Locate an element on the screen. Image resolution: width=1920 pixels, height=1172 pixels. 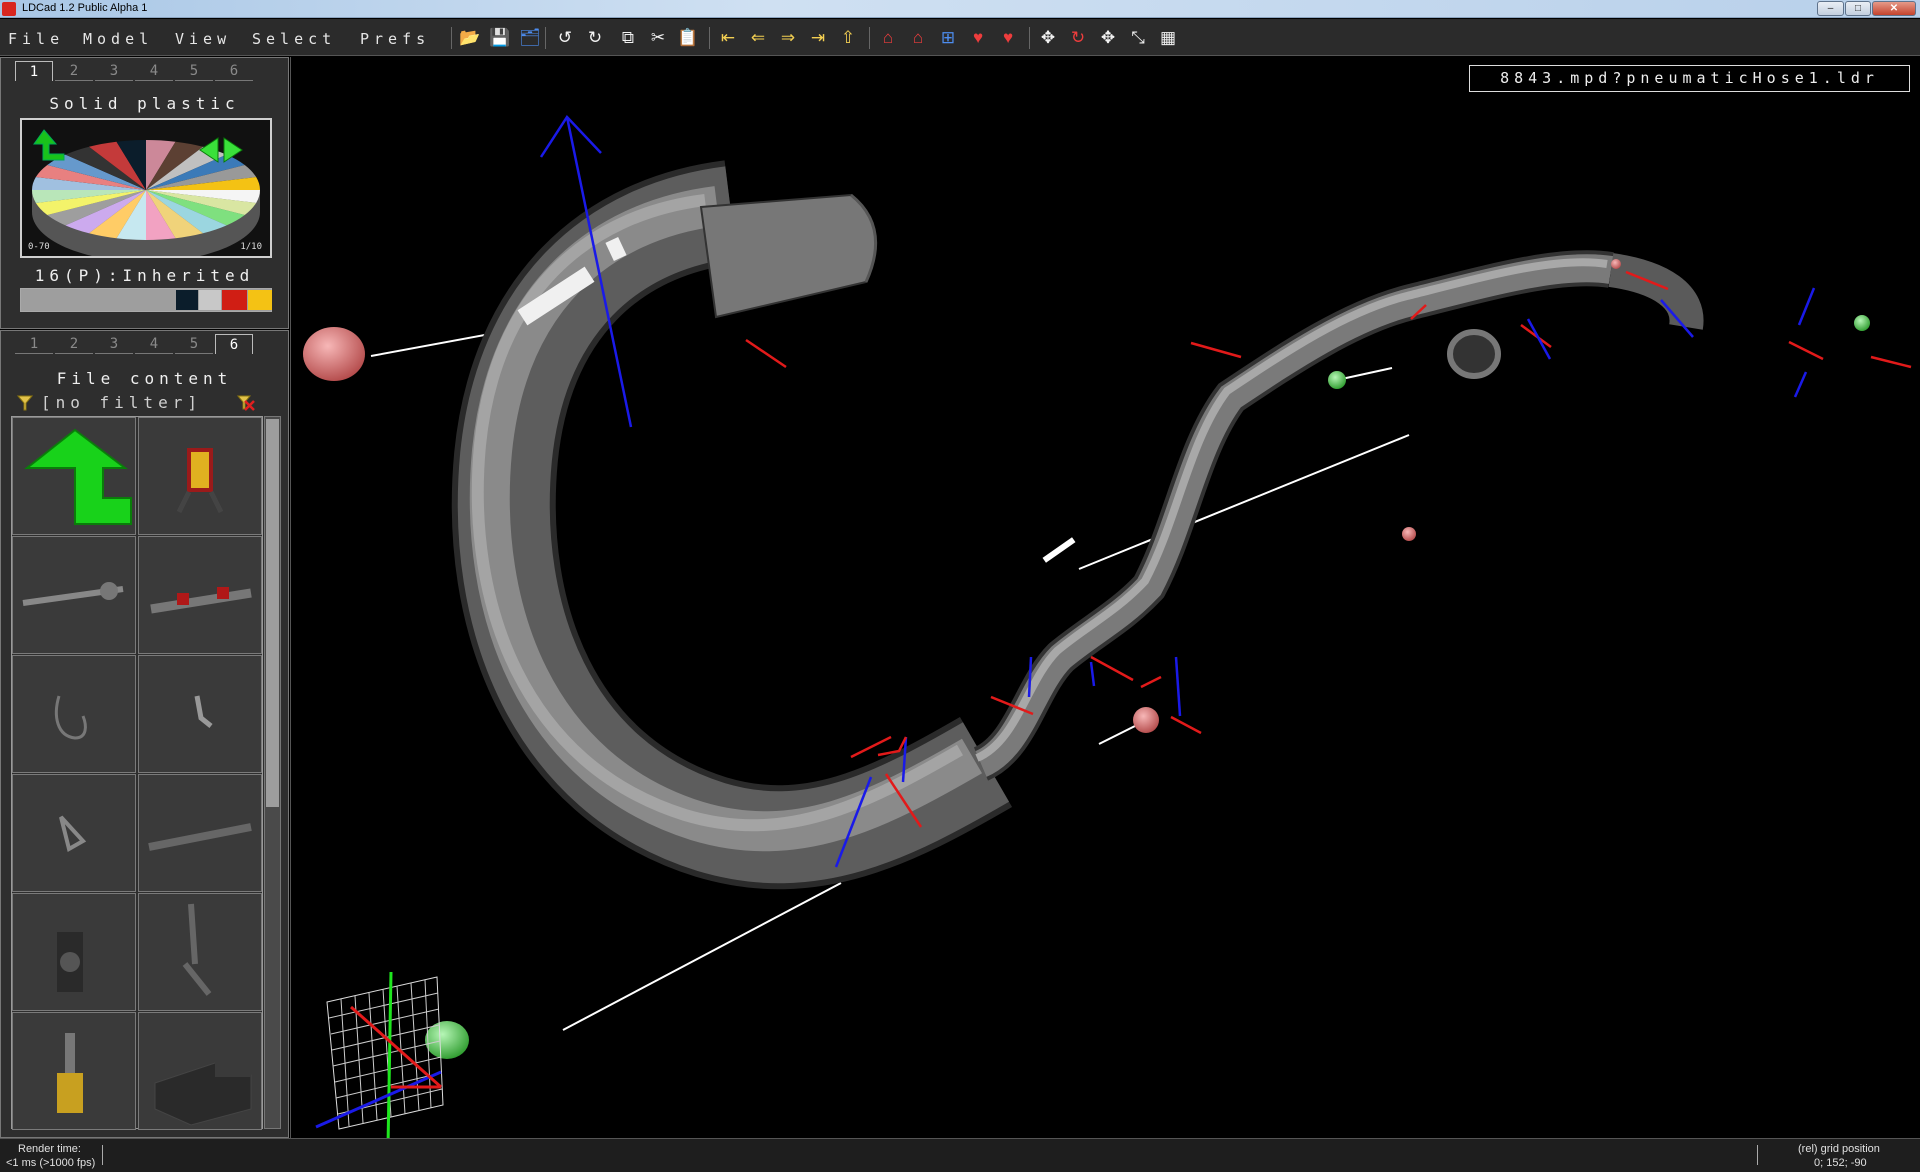
undo-icon: ↺ is located at coordinates (565, 38).